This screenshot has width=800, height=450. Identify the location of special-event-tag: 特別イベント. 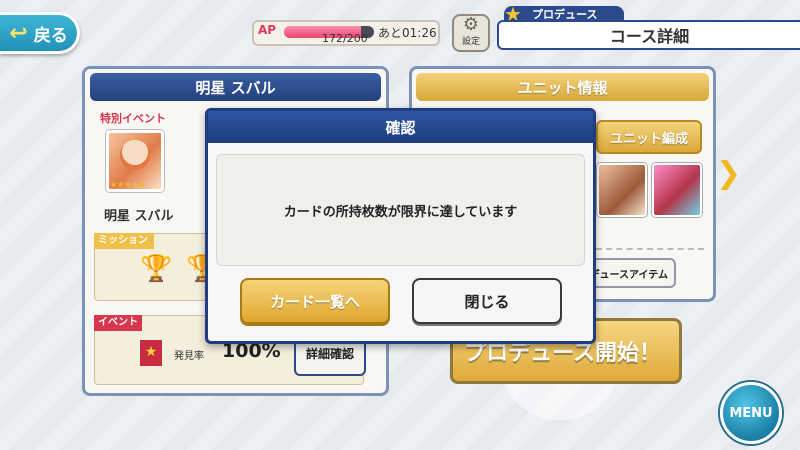
(133, 118).